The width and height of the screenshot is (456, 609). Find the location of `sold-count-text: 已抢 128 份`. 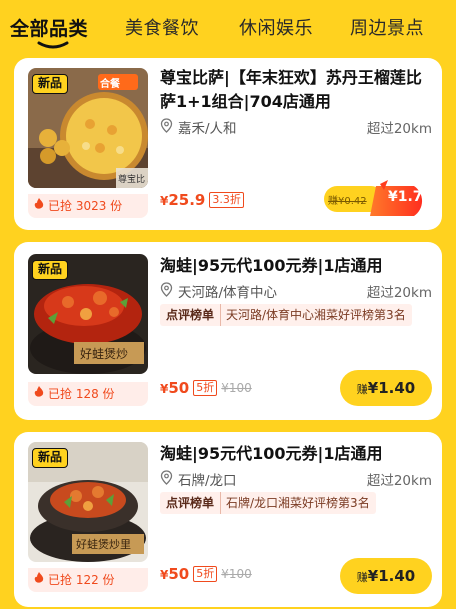

sold-count-text: 已抢 128 份 is located at coordinates (81, 394).